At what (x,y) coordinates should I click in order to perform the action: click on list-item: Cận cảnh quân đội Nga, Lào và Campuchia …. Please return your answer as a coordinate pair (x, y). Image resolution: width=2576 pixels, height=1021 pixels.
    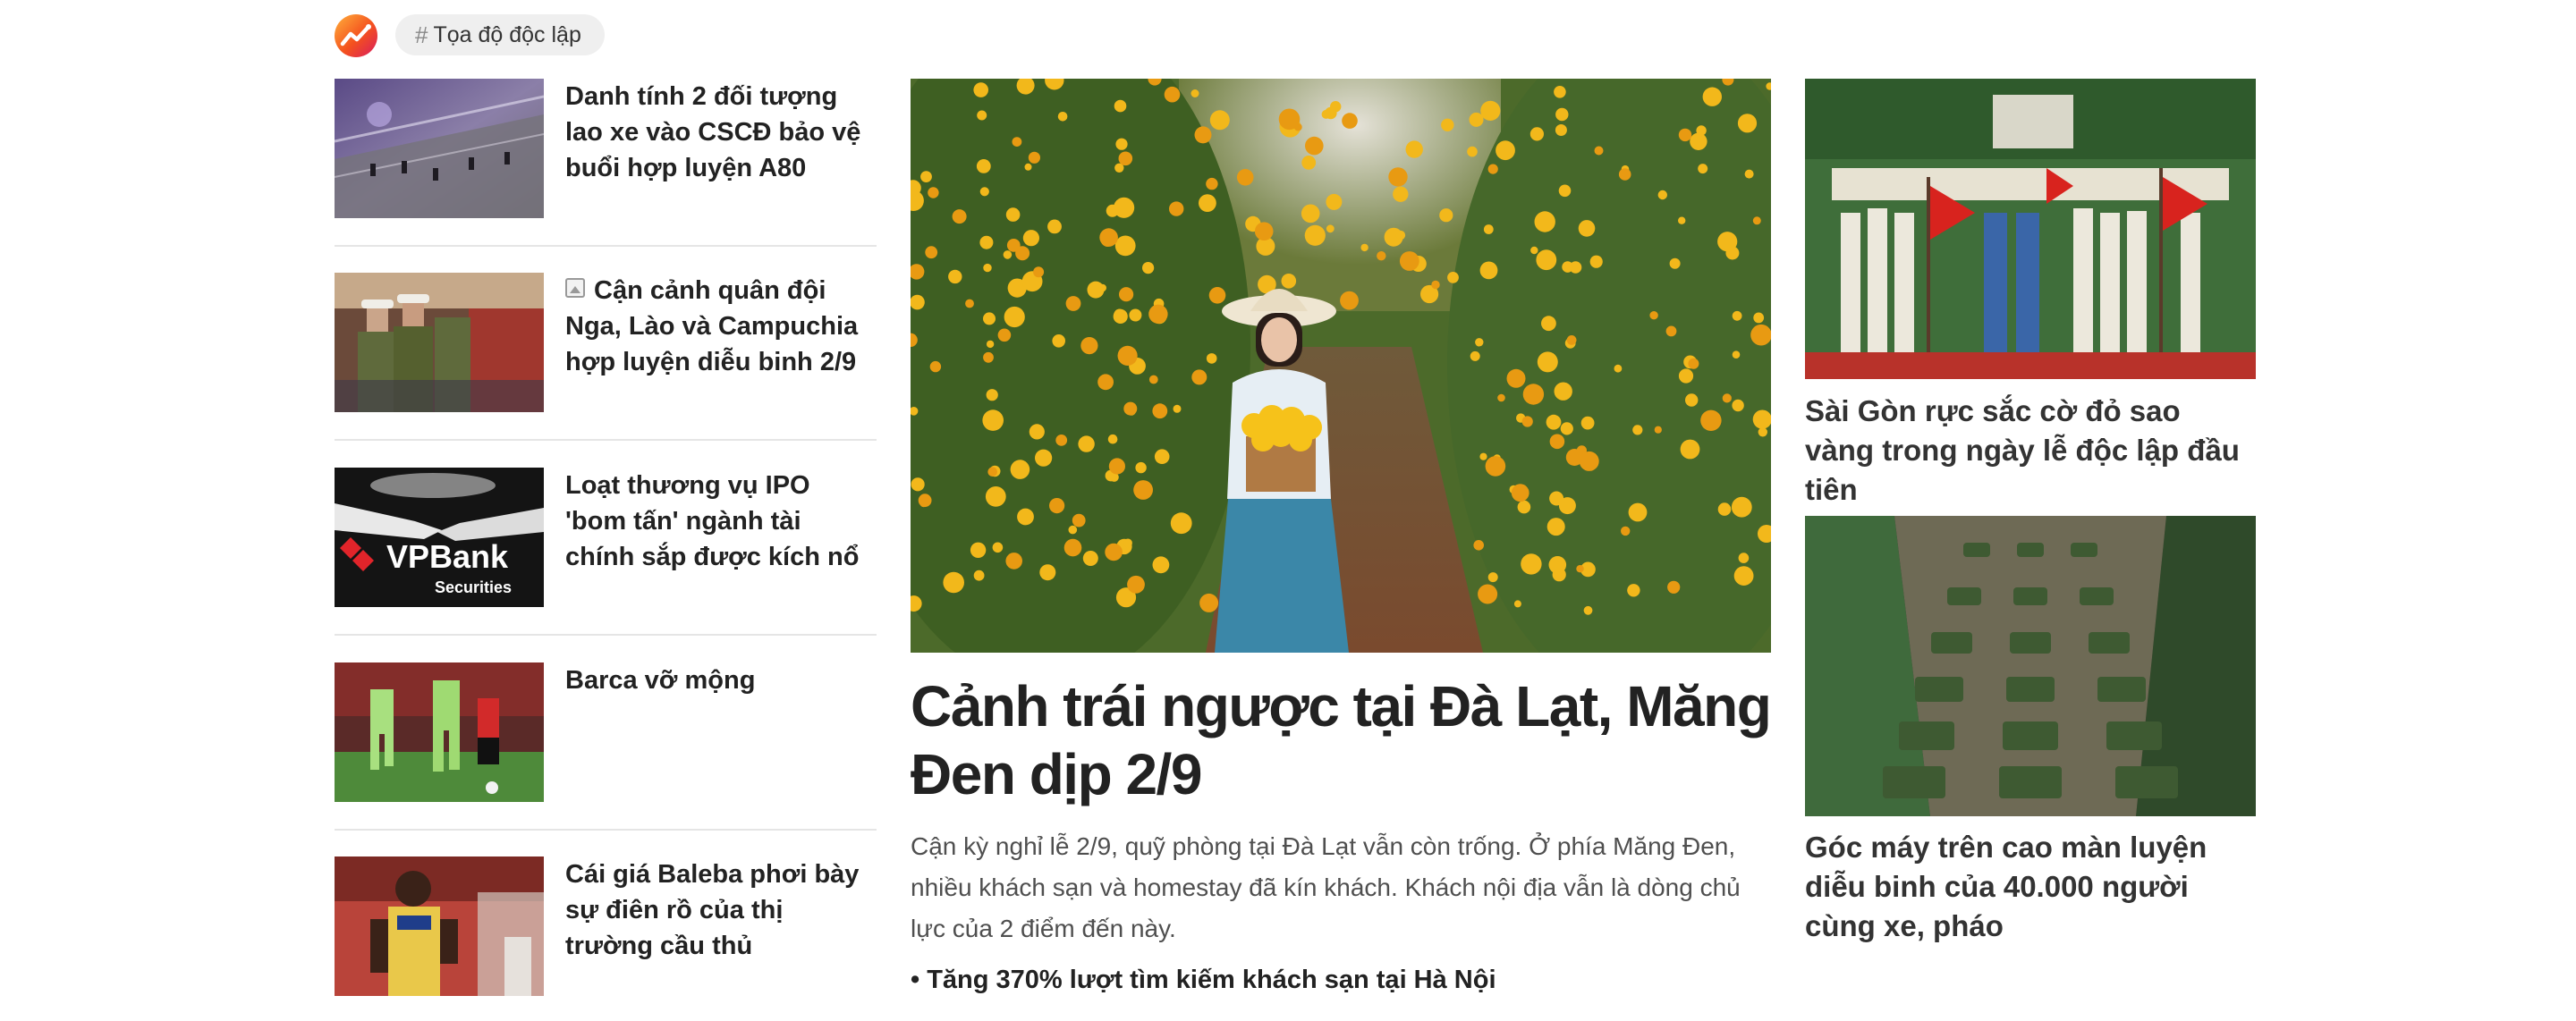
    Looking at the image, I should click on (606, 370).